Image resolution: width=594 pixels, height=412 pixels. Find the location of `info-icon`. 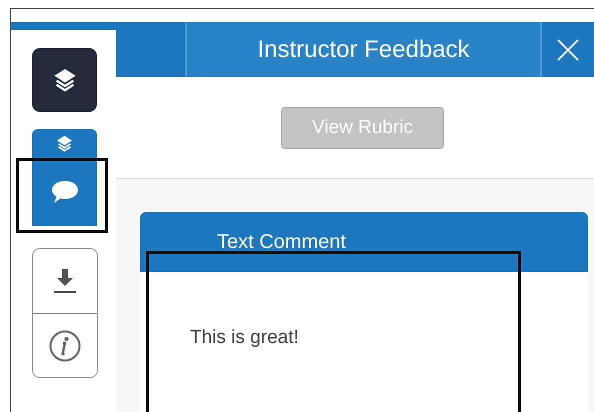

info-icon is located at coordinates (65, 346).